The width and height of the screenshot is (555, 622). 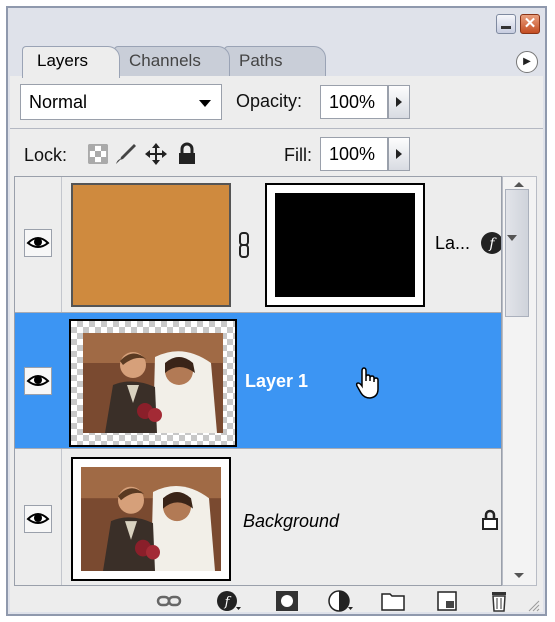 I want to click on layer-mask-thumbnail, so click(x=345, y=245).